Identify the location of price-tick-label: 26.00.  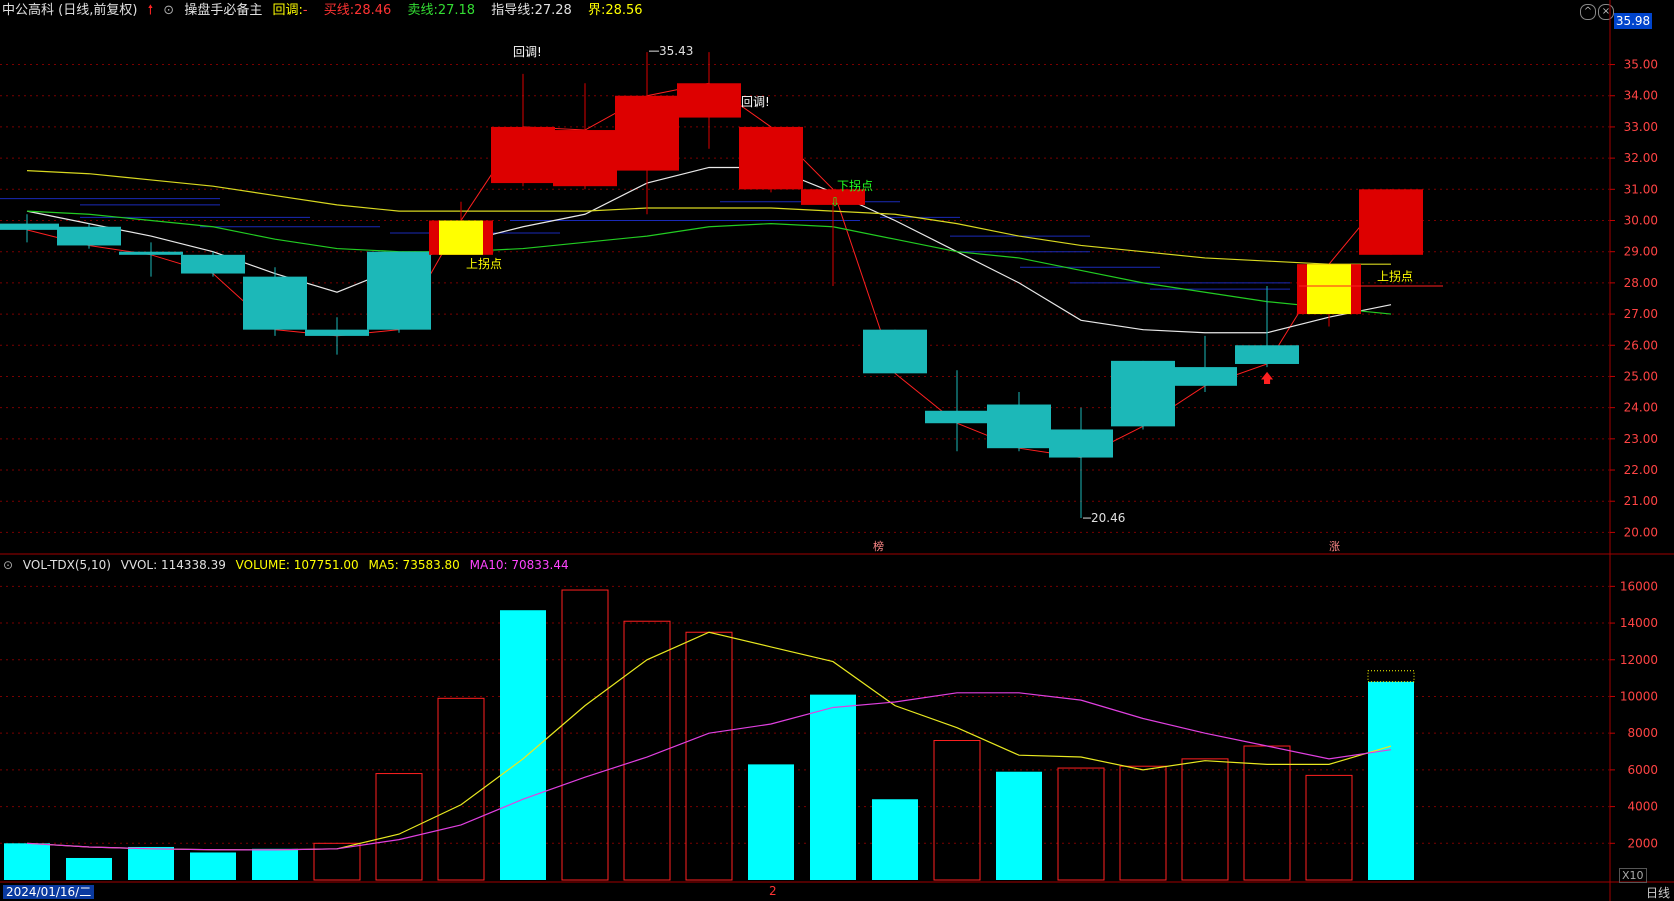
(1641, 345).